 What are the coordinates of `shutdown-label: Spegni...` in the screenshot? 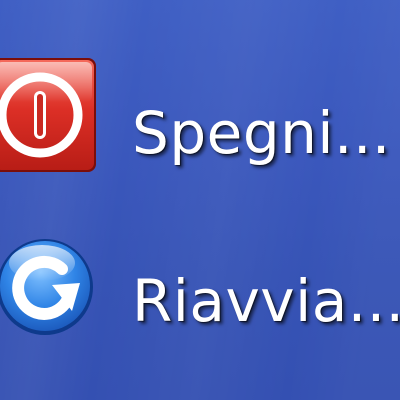 It's located at (261, 133).